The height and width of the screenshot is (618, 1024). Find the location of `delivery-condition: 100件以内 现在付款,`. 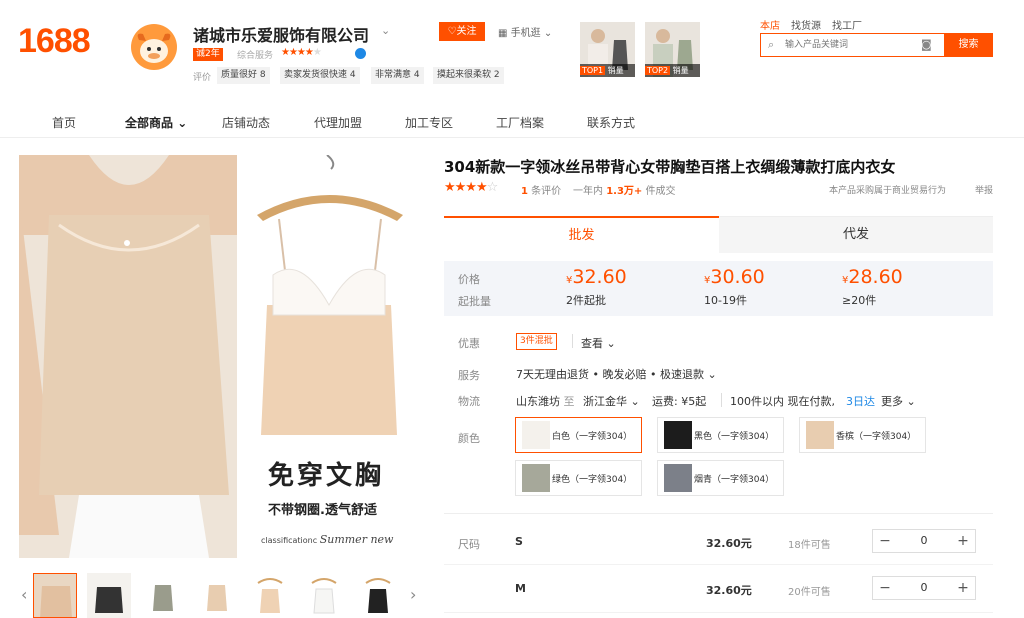

delivery-condition: 100件以内 现在付款, is located at coordinates (782, 401).